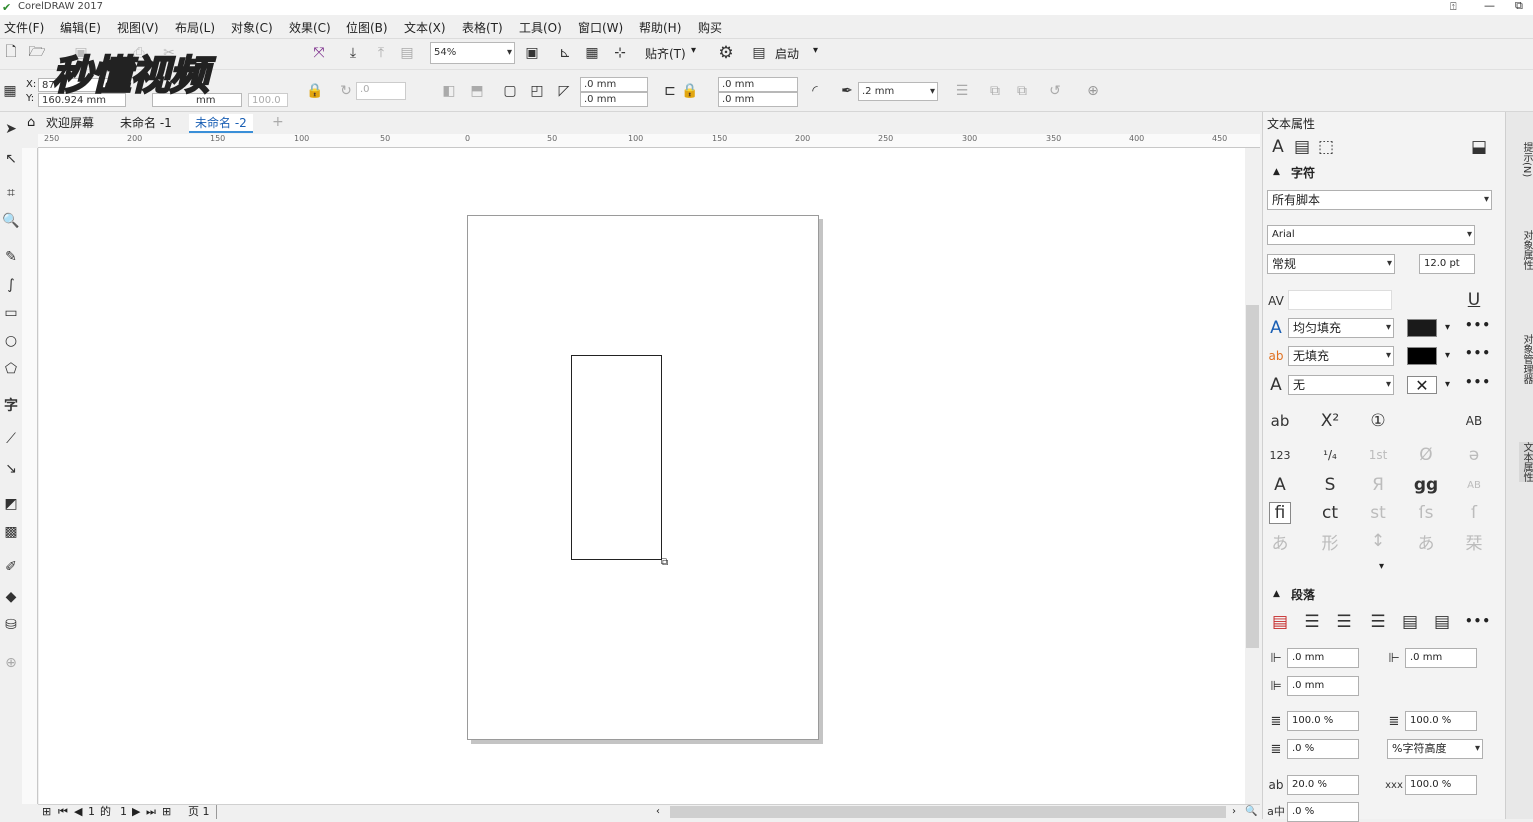 This screenshot has height=822, width=1533. What do you see at coordinates (616, 457) in the screenshot?
I see `drawn-rectangle` at bounding box center [616, 457].